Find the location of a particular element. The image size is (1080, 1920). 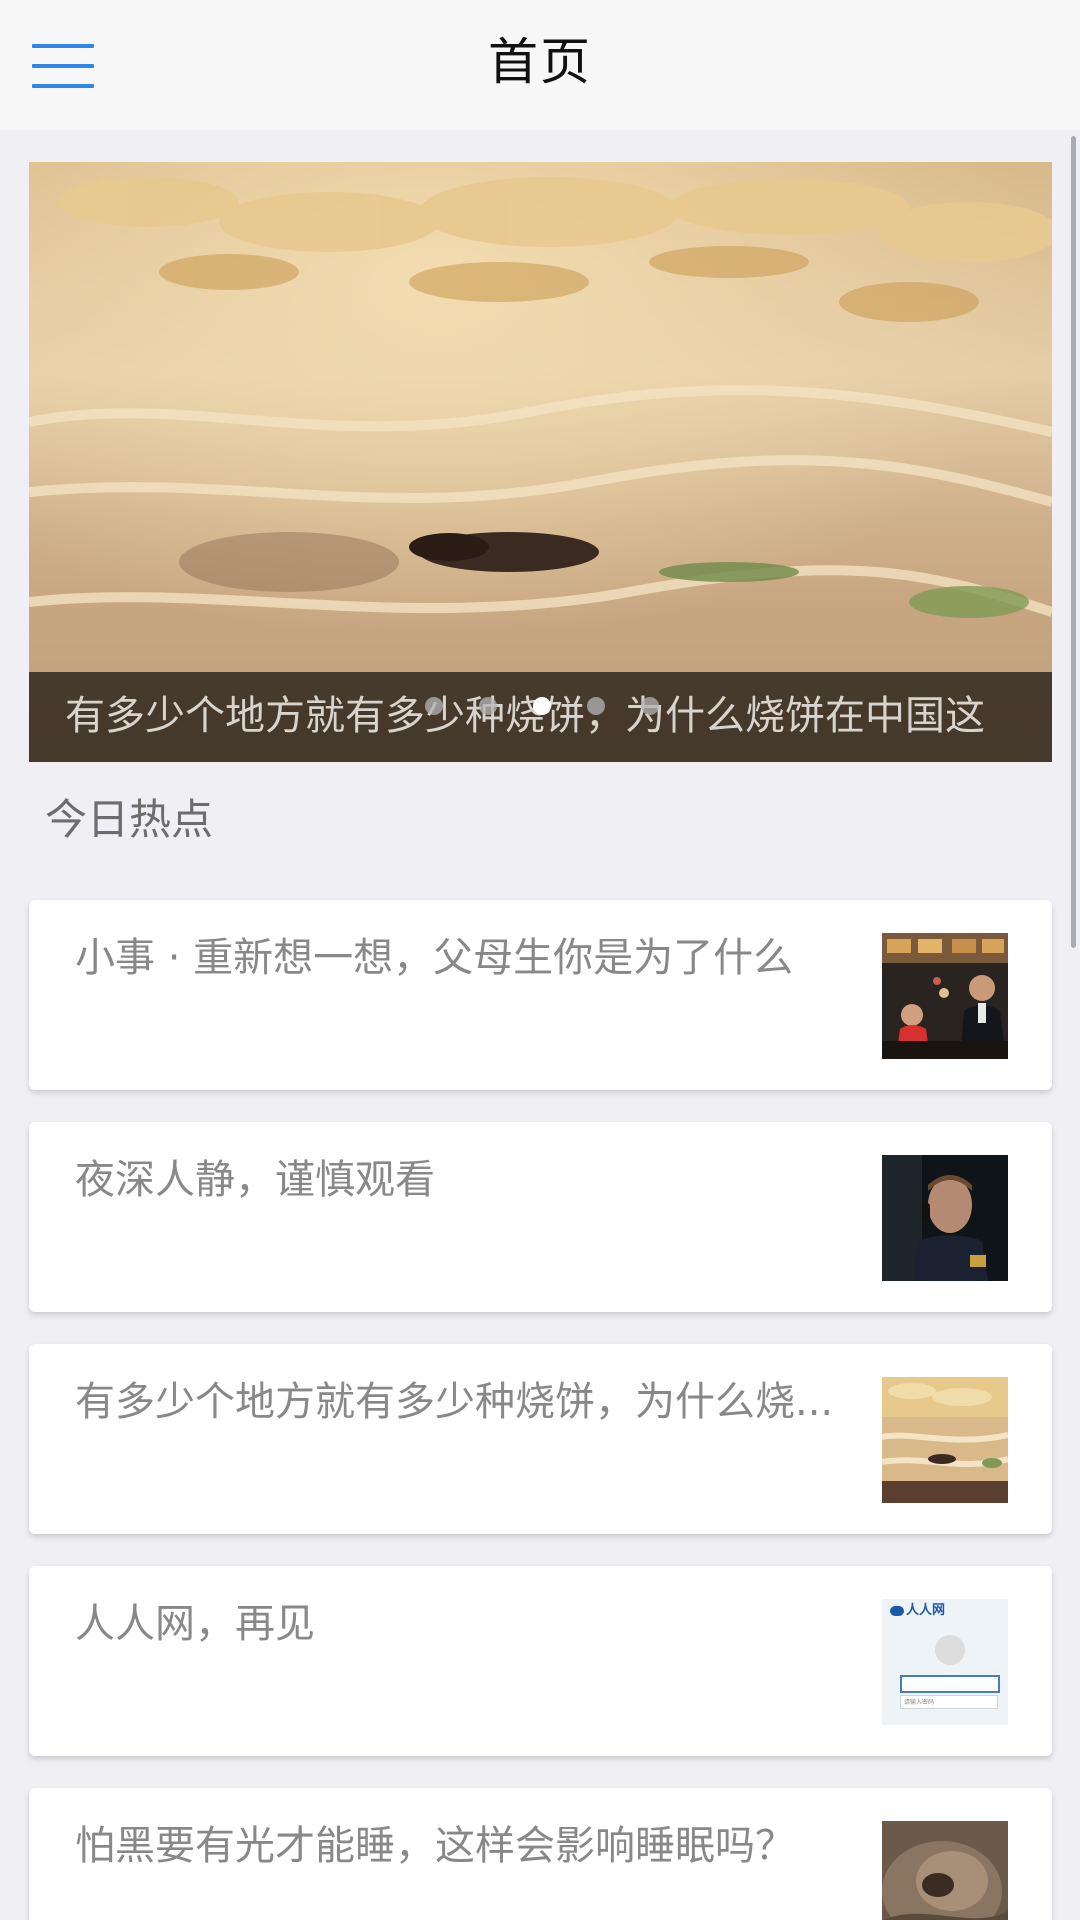

story-card: 怕黑要有光才能睡，这样会影响睡眠吗？ is located at coordinates (540, 1854).